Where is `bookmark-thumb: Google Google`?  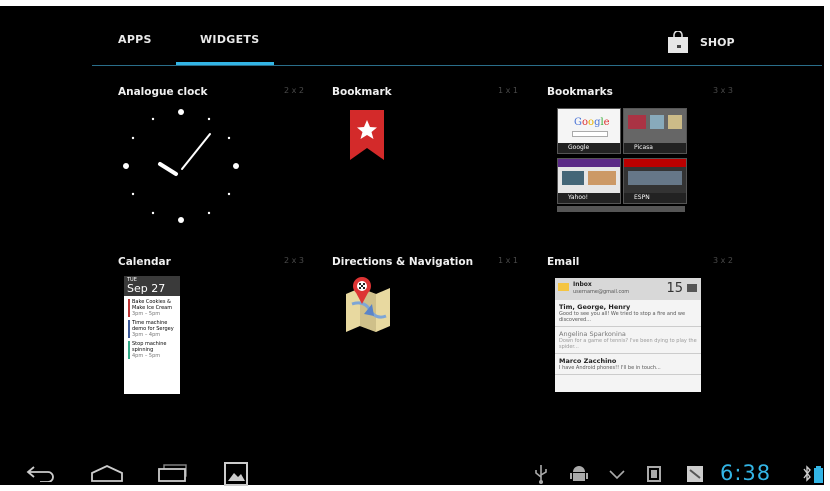
bookmark-thumb: Google Google is located at coordinates (589, 131).